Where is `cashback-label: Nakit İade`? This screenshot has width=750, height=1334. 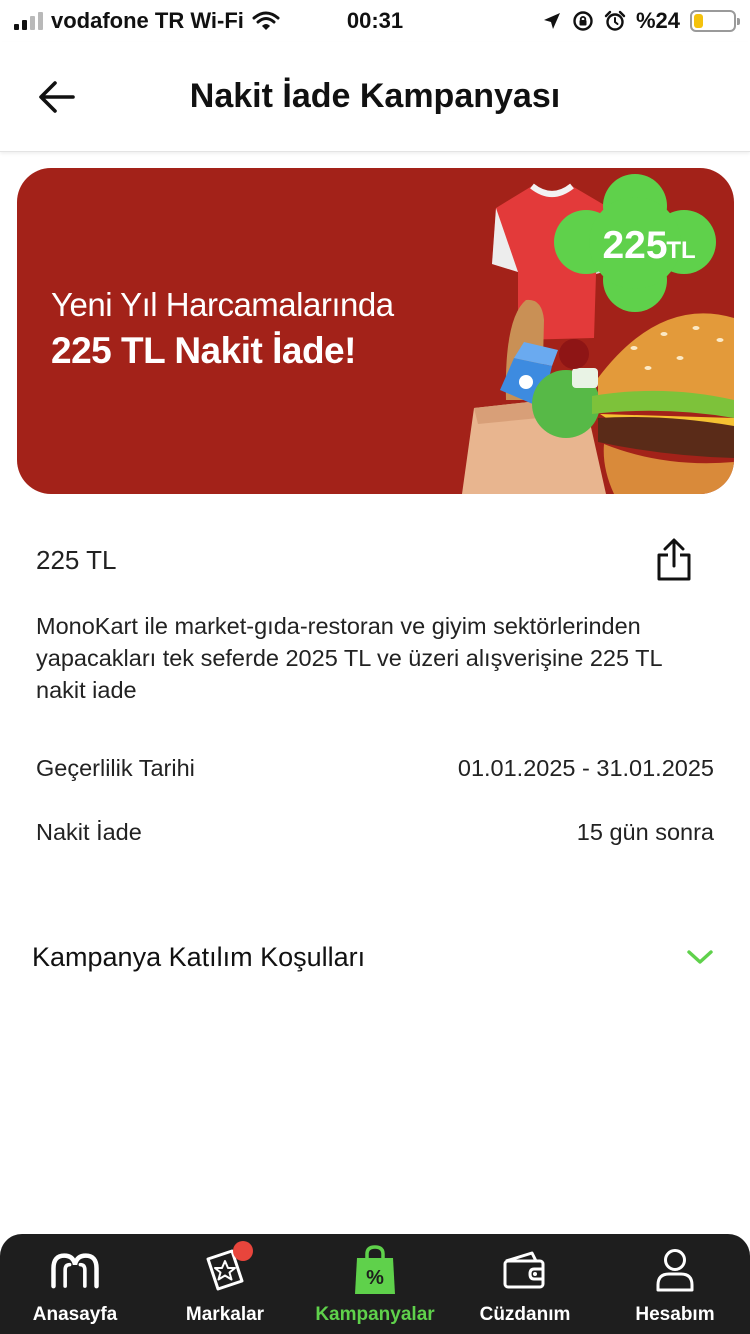 cashback-label: Nakit İade is located at coordinates (89, 832).